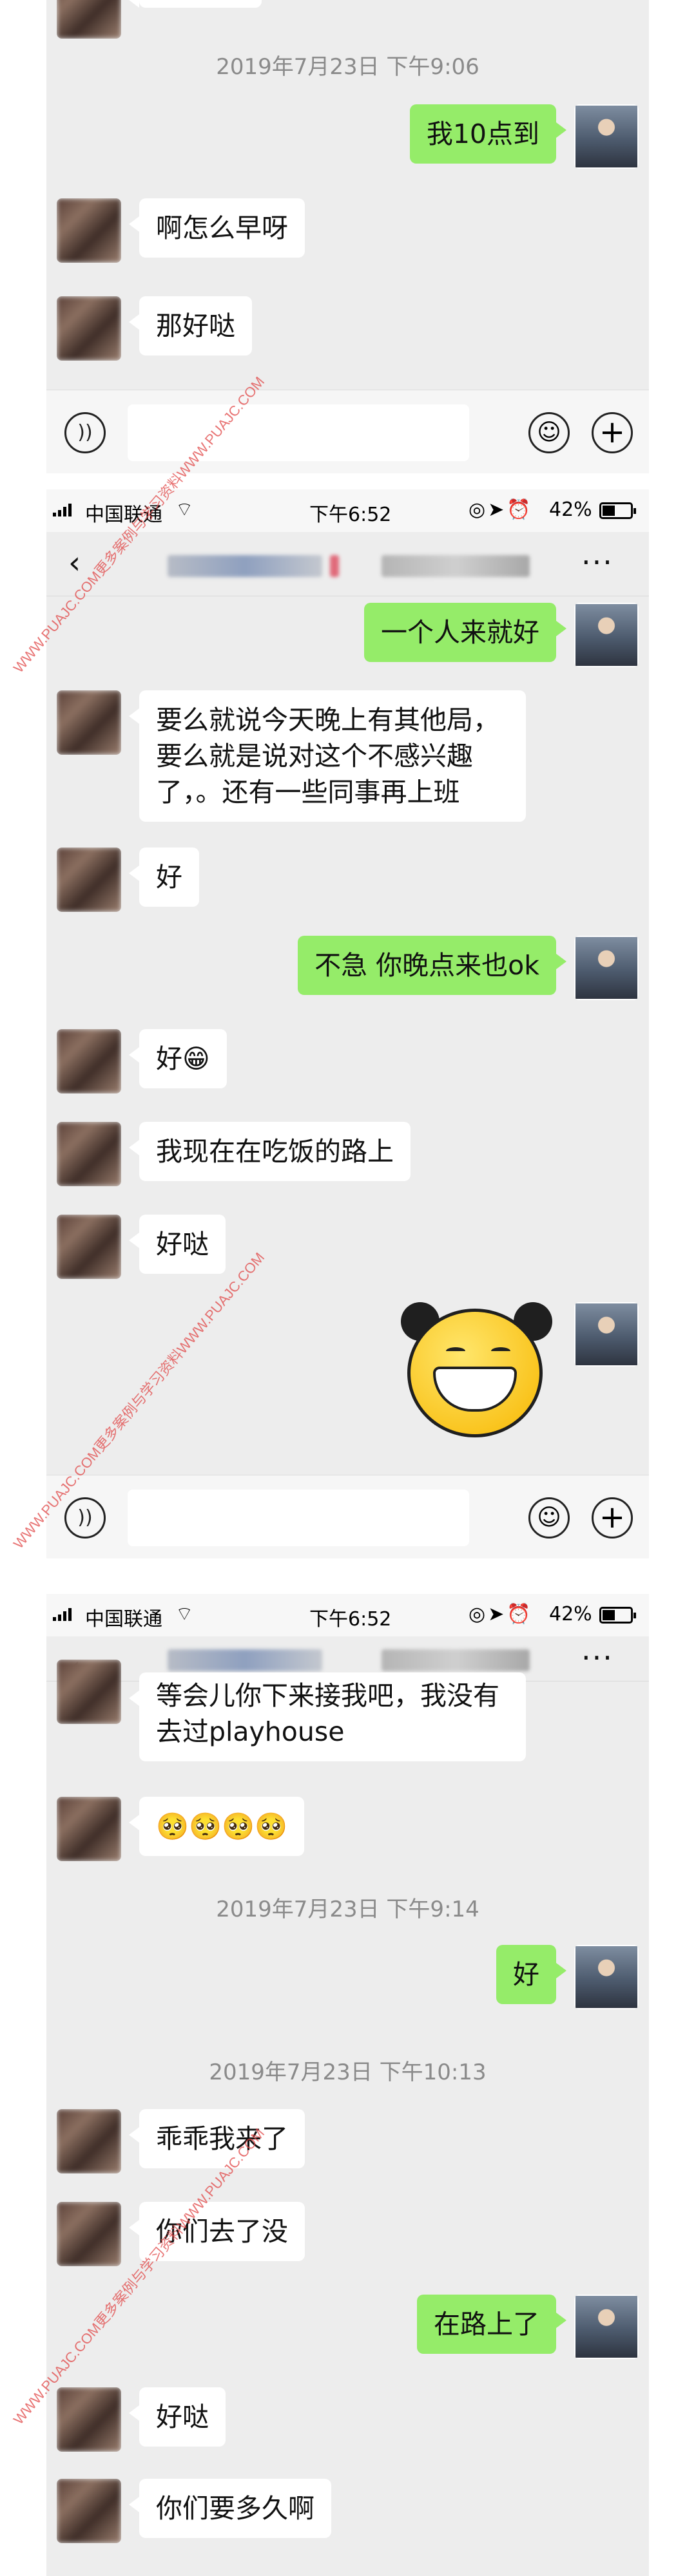 Image resolution: width=696 pixels, height=2576 pixels. Describe the element at coordinates (492, 2324) in the screenshot. I see `message-bubble: 在路上了` at that location.